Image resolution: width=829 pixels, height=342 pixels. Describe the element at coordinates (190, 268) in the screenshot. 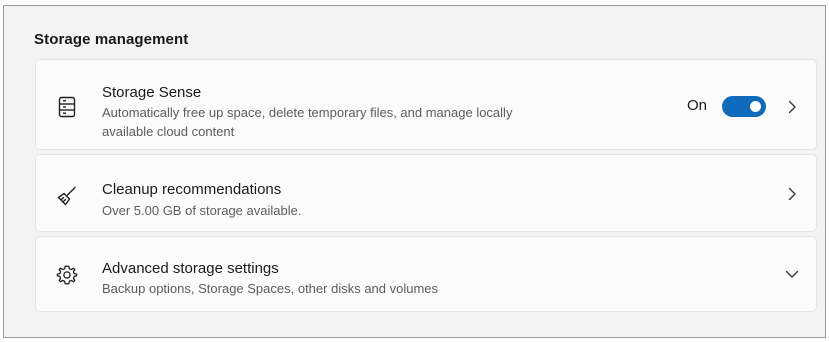

I see `advanced-storage-title: Advanced storage settings` at that location.